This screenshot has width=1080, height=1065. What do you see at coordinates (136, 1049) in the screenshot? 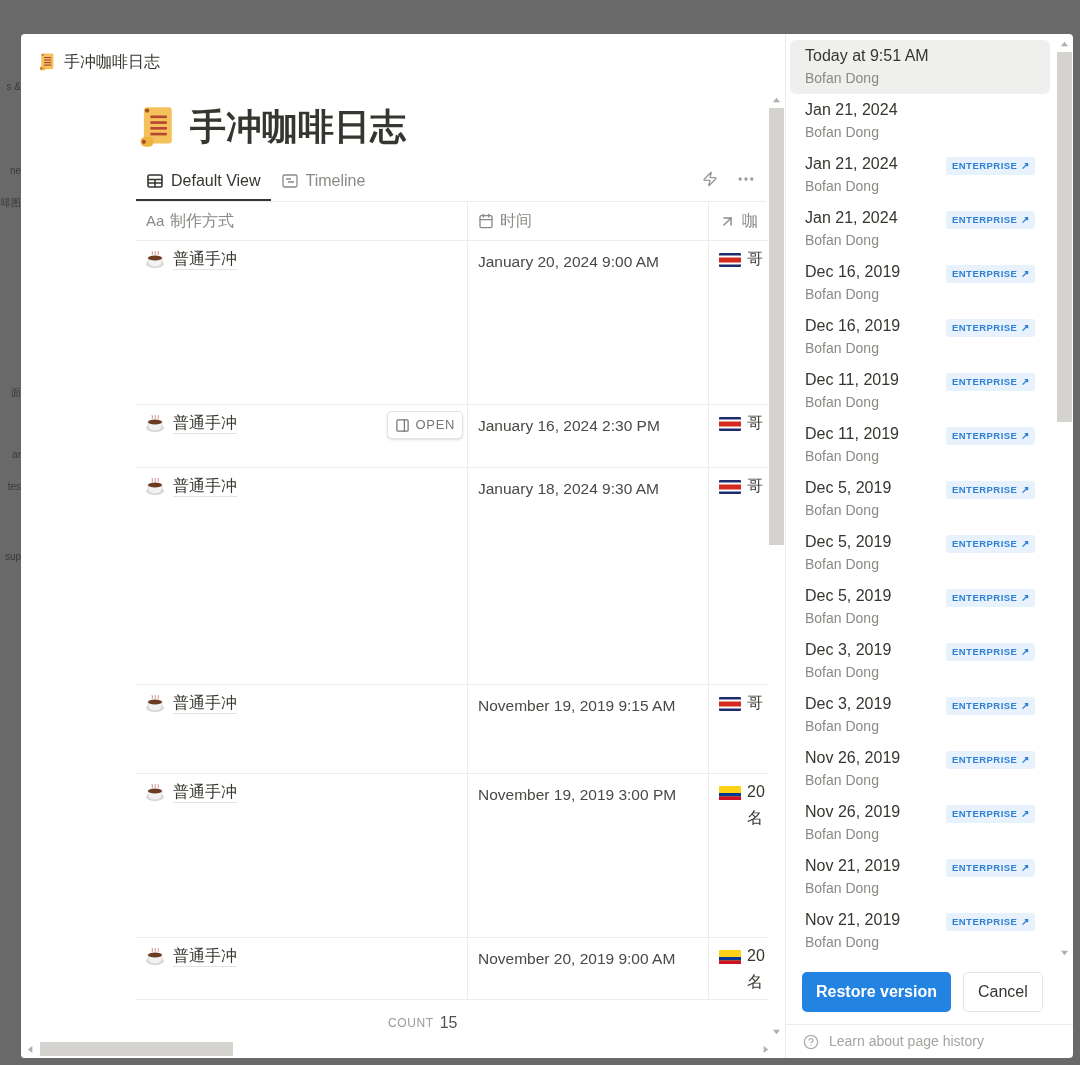
I see `horizontal-scrollbar-thumb` at bounding box center [136, 1049].